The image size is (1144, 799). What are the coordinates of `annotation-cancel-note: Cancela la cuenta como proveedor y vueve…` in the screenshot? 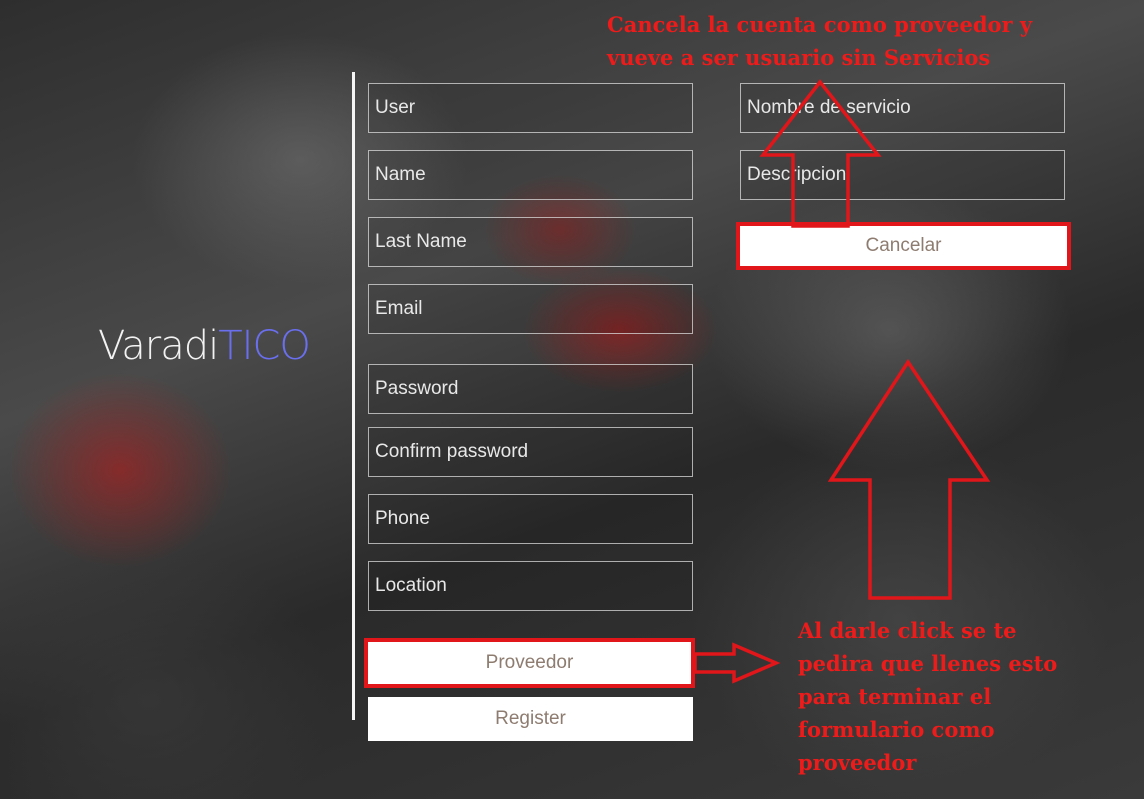 It's located at (819, 41).